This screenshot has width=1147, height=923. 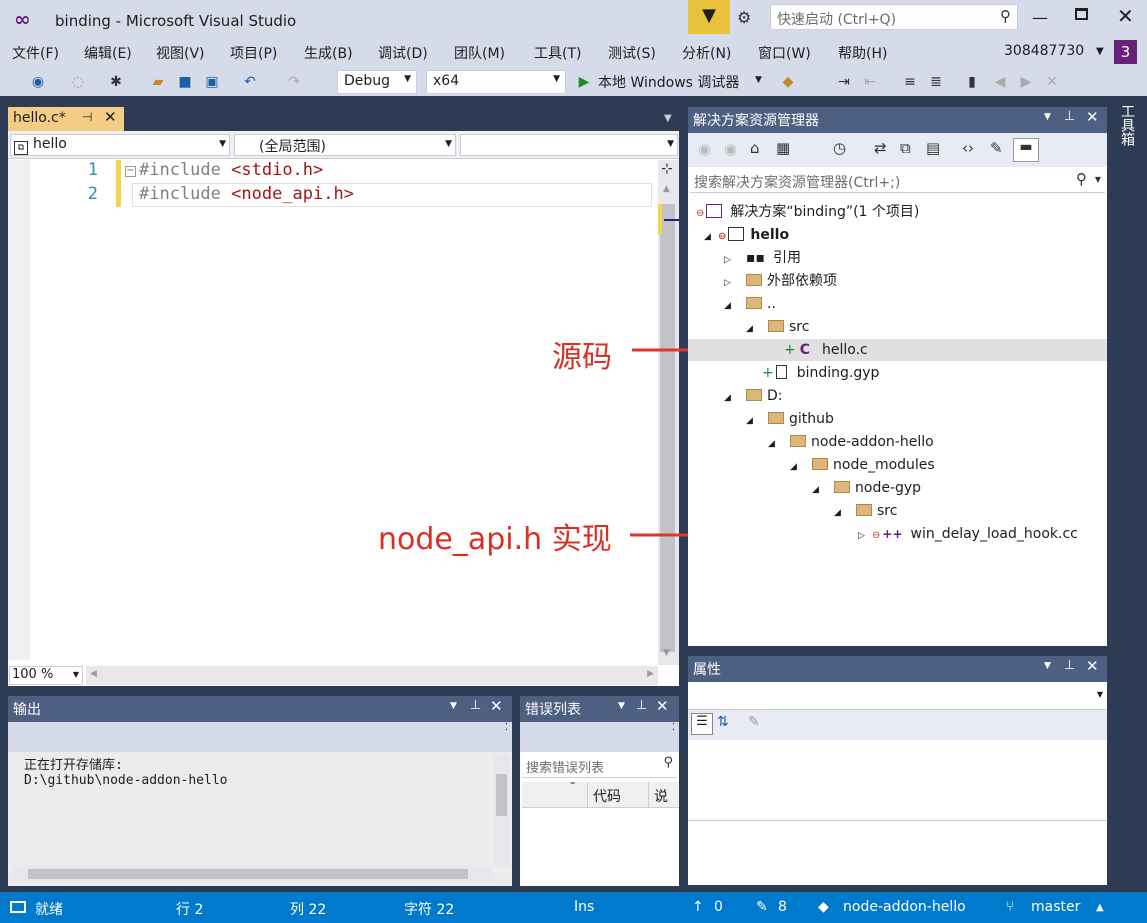 What do you see at coordinates (839, 148) in the screenshot?
I see `history-icon: ◷` at bounding box center [839, 148].